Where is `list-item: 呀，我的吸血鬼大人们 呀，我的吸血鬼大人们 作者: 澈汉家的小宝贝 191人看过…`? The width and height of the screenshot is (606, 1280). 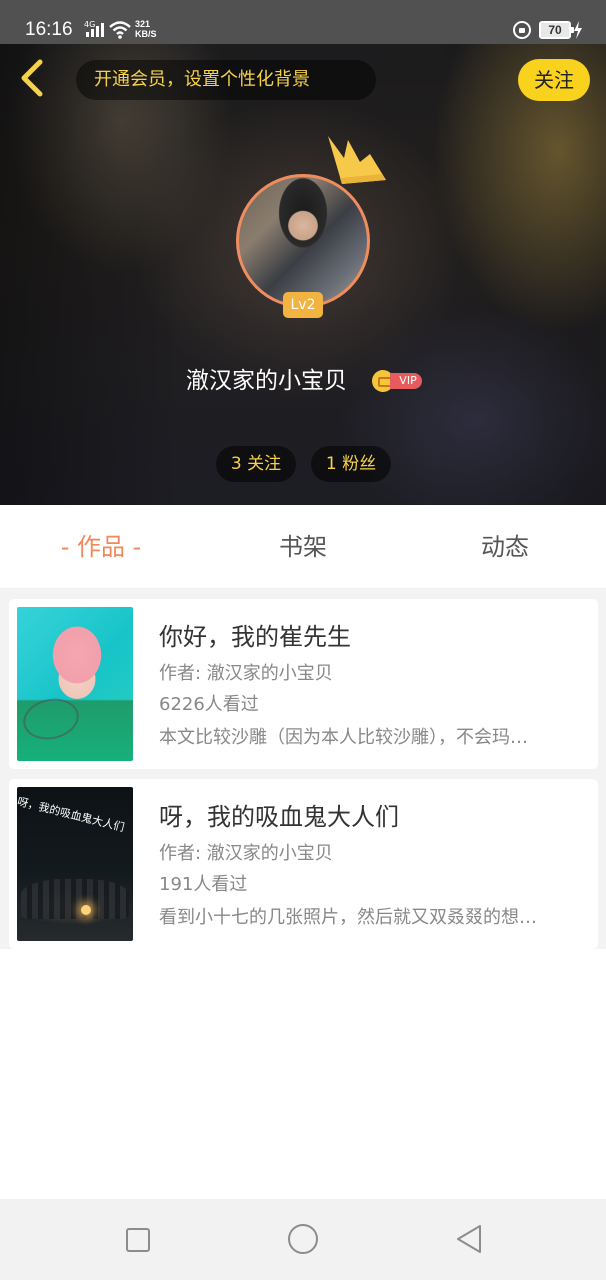
list-item: 呀，我的吸血鬼大人们 呀，我的吸血鬼大人们 作者: 澈汉家的小宝贝 191人看过… is located at coordinates (303, 864).